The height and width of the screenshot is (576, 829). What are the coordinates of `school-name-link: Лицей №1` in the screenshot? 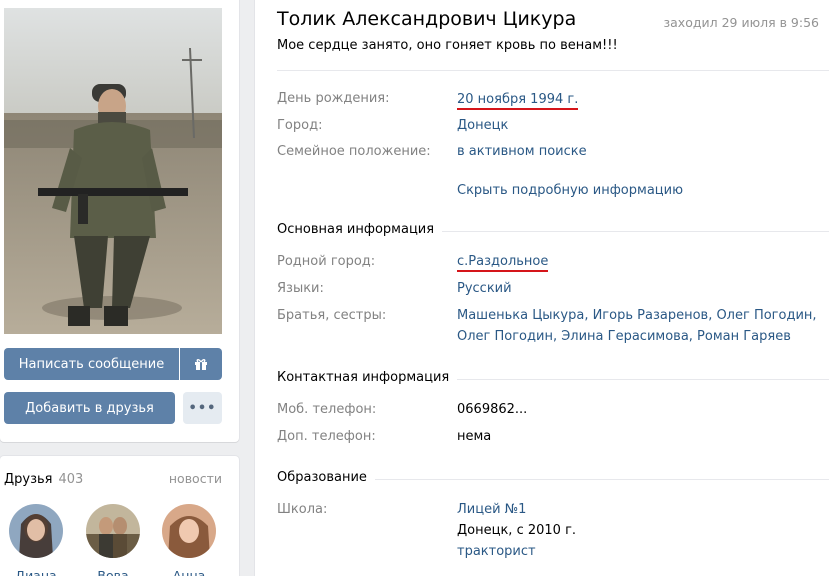 It's located at (637, 509).